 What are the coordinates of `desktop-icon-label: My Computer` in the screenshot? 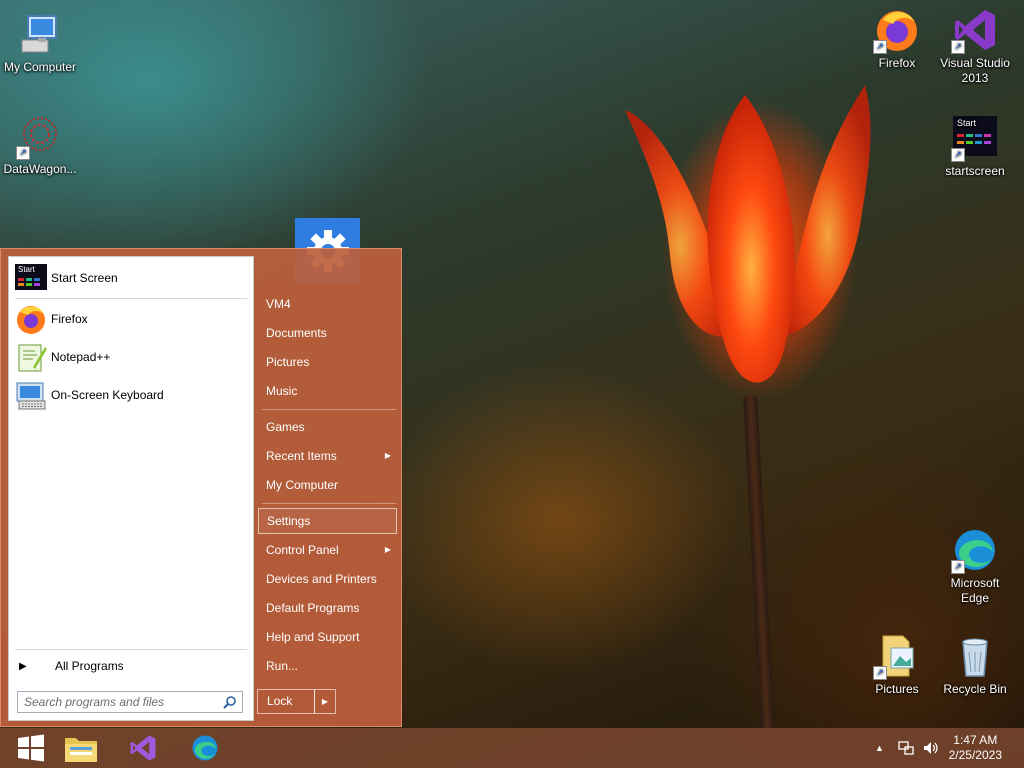 It's located at (40, 67).